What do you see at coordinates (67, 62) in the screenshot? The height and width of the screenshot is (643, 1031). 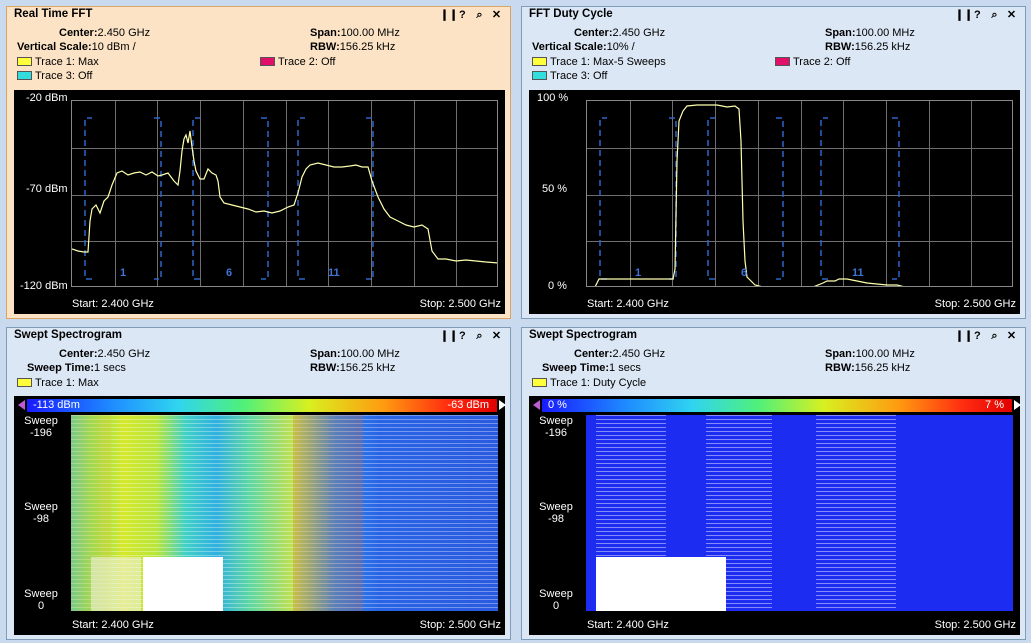 I see `trace1-label: Trace 1: Max` at bounding box center [67, 62].